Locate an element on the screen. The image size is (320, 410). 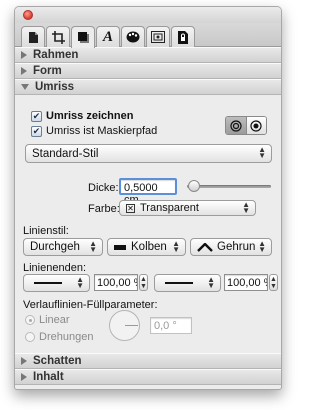
section-schatten: Schatten is located at coordinates (148, 361).